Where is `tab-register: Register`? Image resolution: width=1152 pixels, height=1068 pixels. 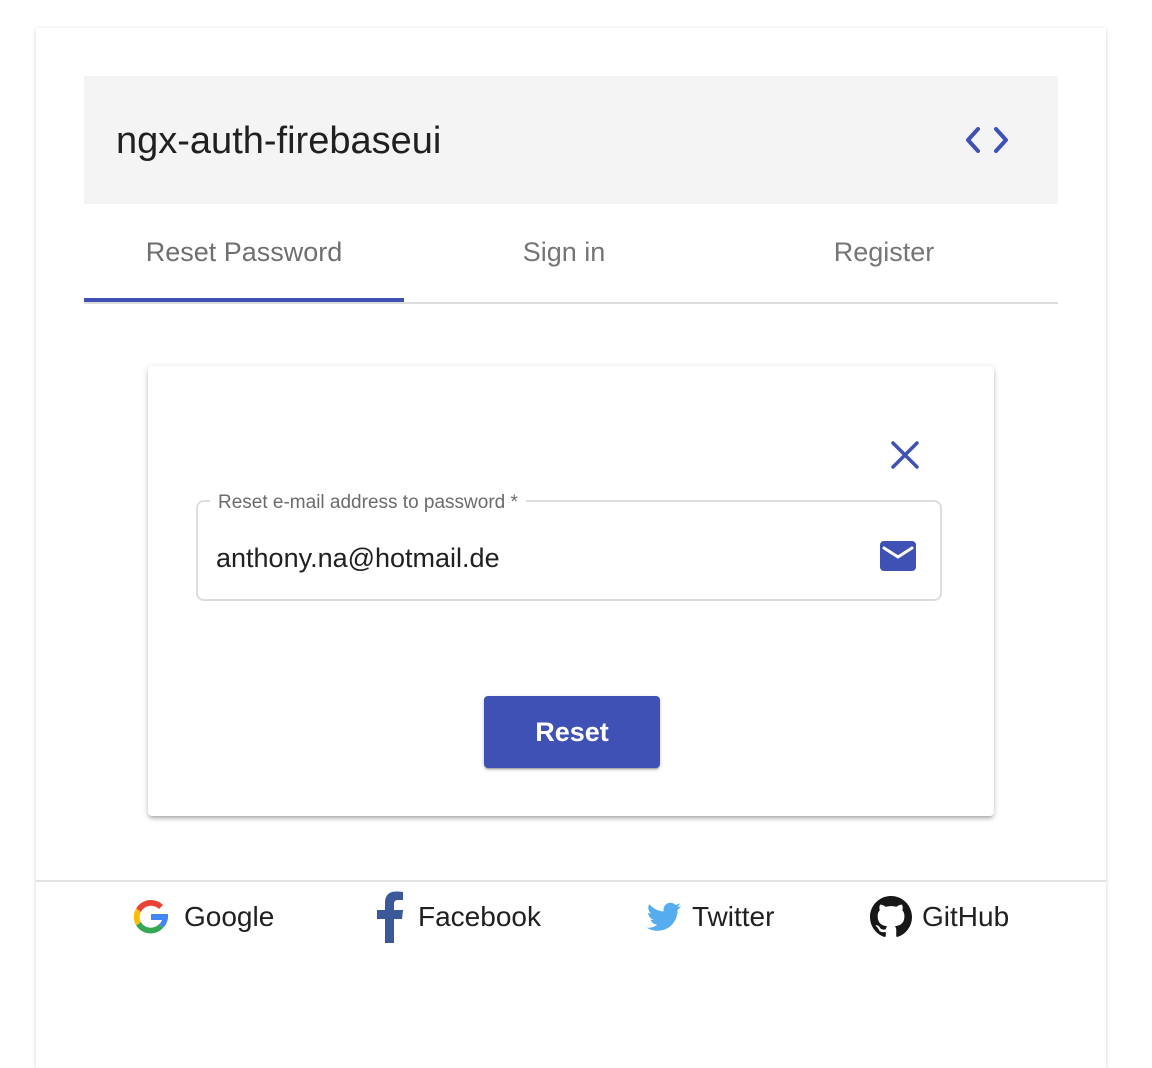 tab-register: Register is located at coordinates (884, 252).